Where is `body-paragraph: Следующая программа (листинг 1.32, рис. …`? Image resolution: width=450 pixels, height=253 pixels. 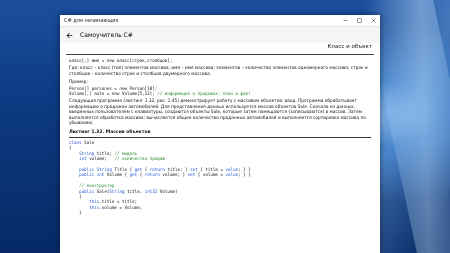 body-paragraph: Следующая программа (листинг 1.32, рис. … is located at coordinates (217, 113).